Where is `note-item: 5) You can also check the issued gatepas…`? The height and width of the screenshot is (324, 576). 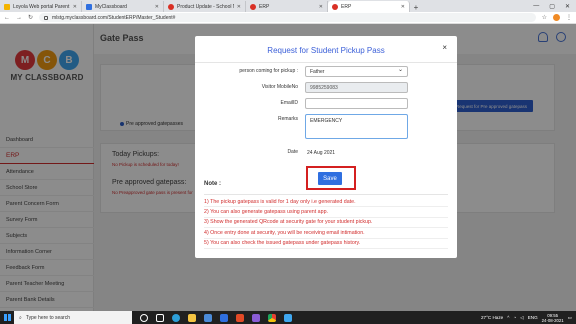 note-item: 5) You can also check the issued gatepas… is located at coordinates (326, 244).